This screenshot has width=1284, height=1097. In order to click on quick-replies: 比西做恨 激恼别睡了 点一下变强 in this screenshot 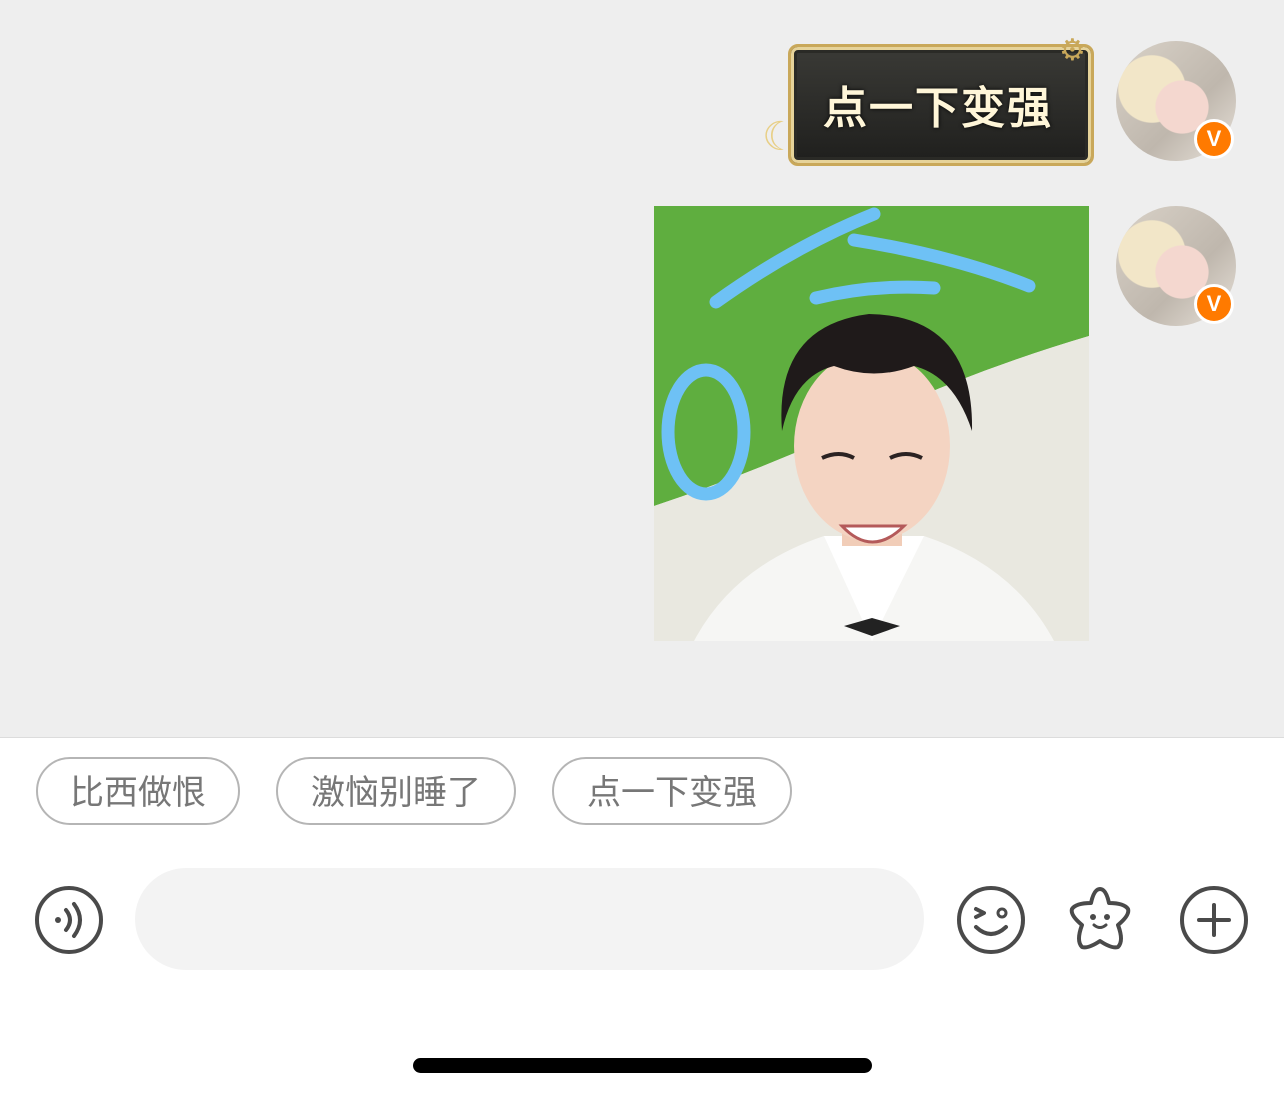, I will do `click(642, 793)`.